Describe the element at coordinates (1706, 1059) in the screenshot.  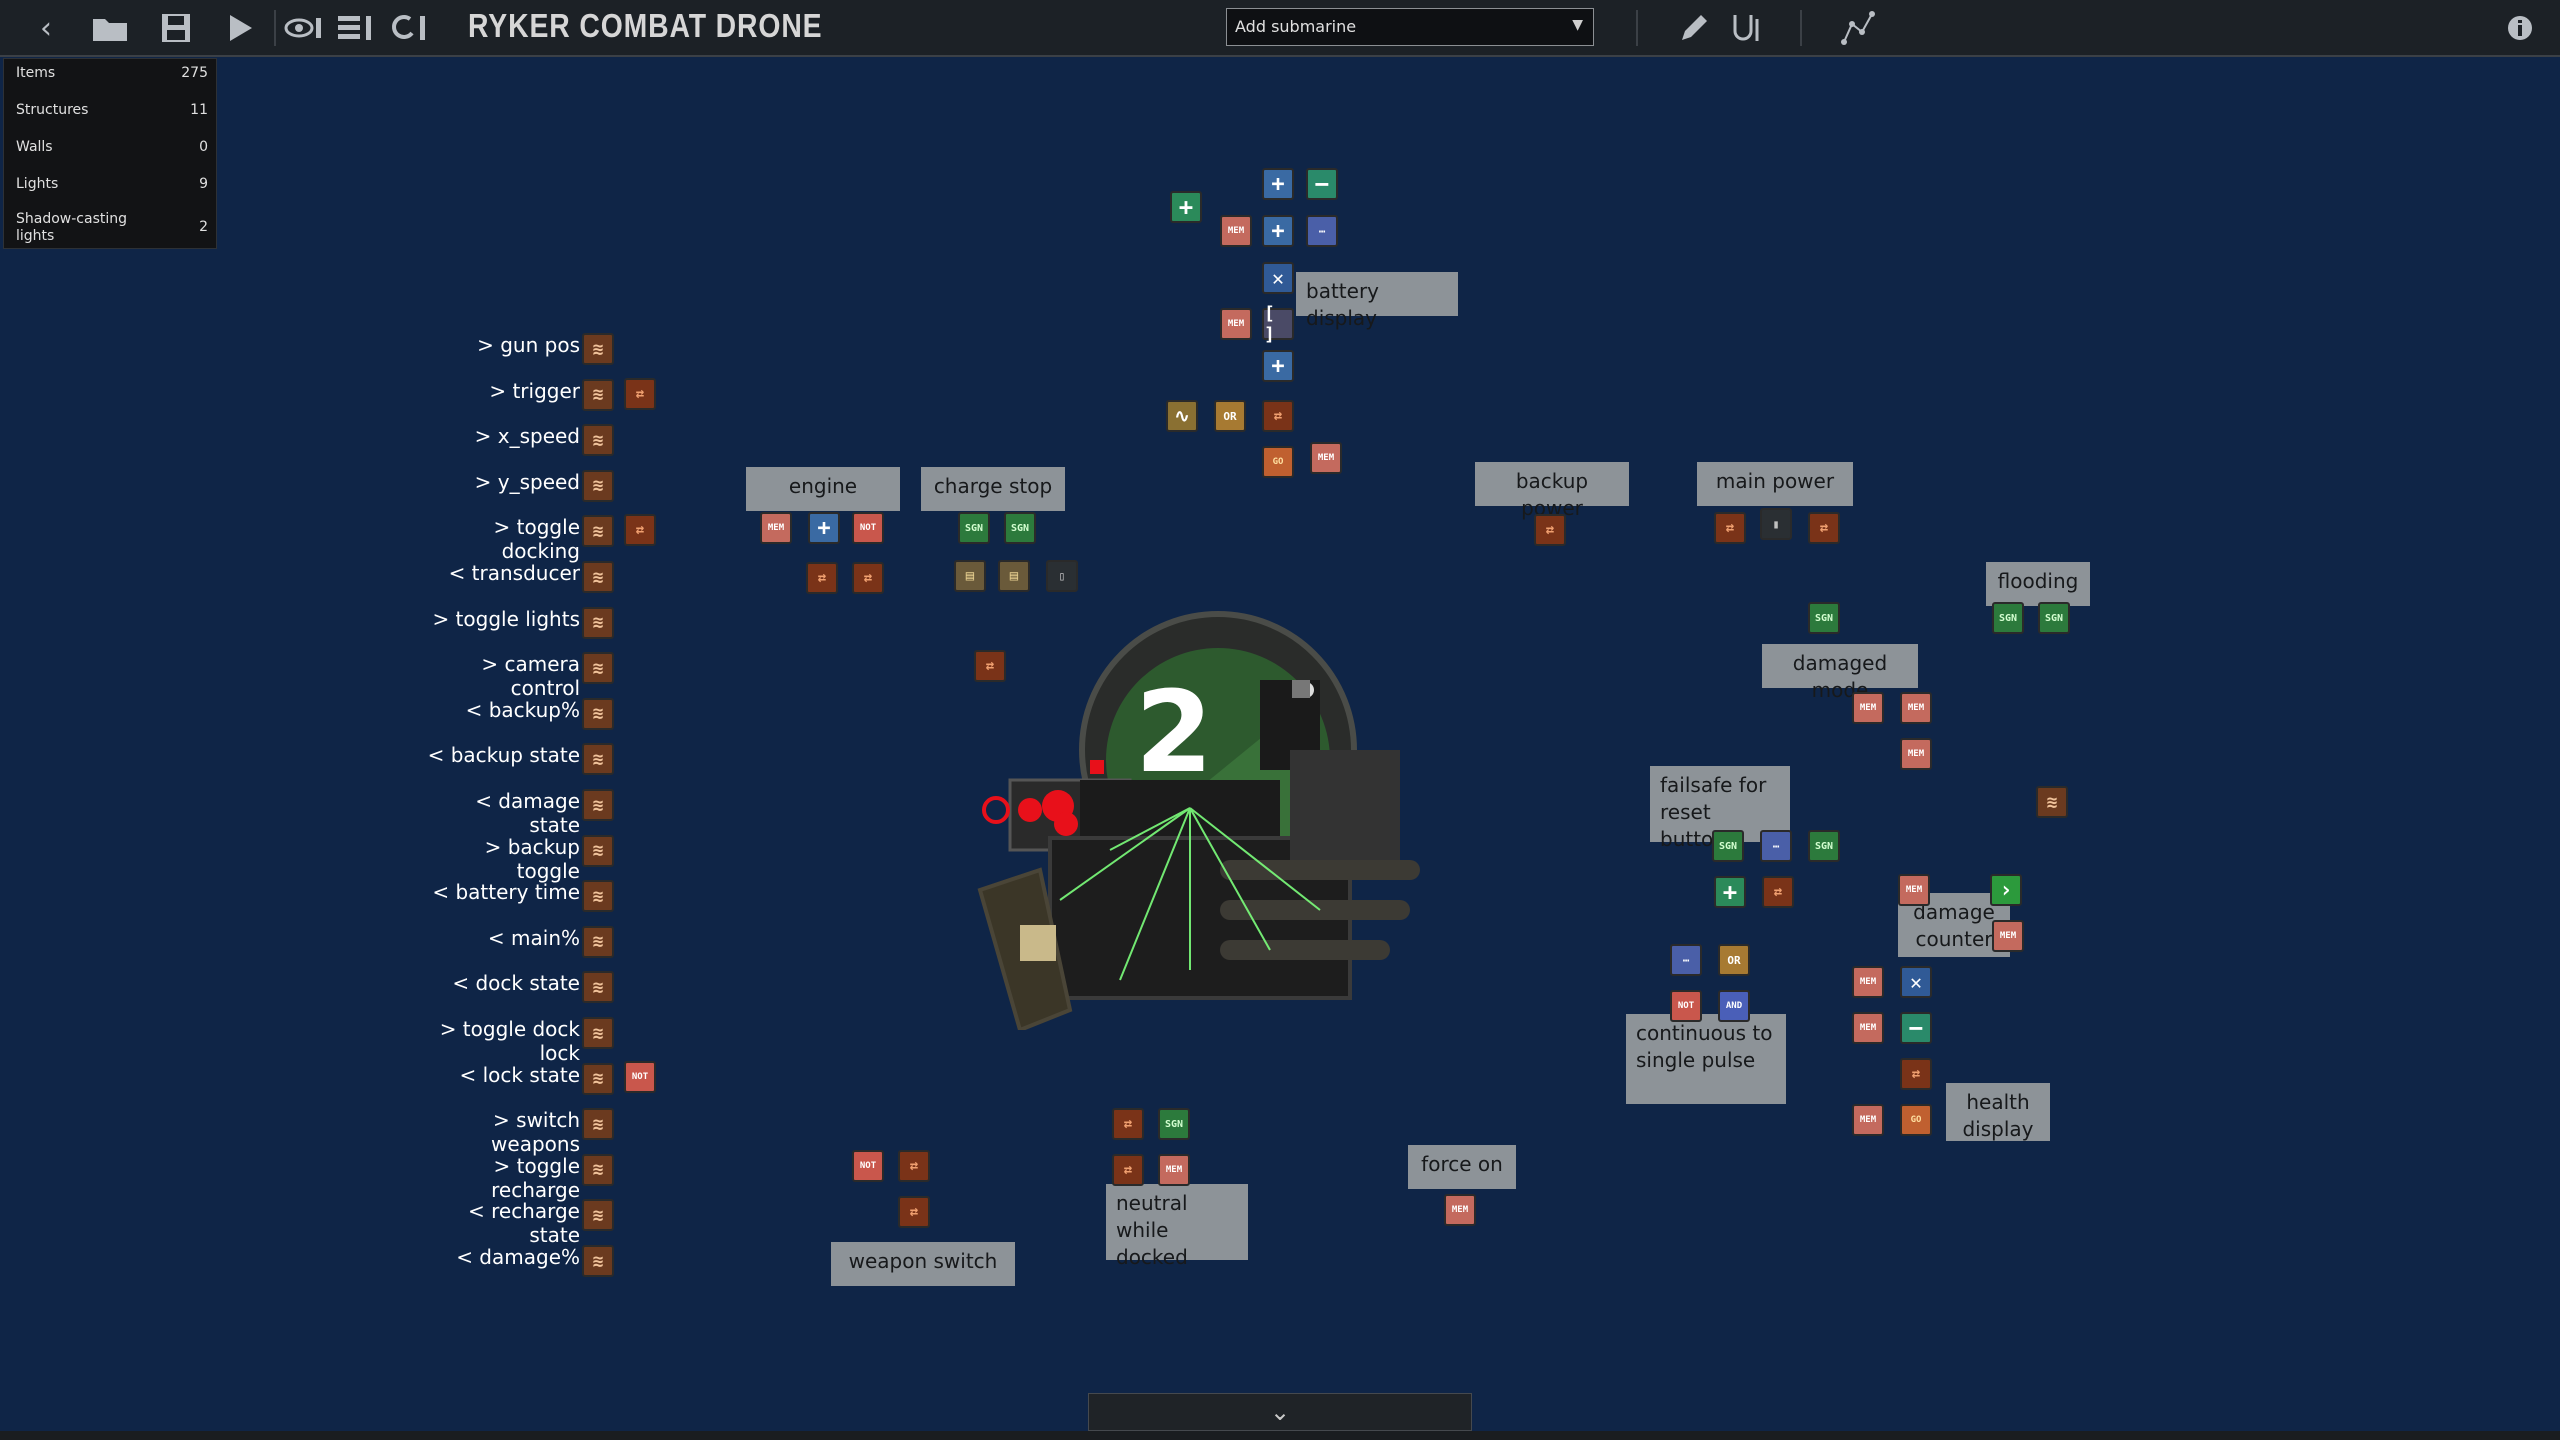
I see `note-continuous-pulse: continuous to single pulse` at that location.